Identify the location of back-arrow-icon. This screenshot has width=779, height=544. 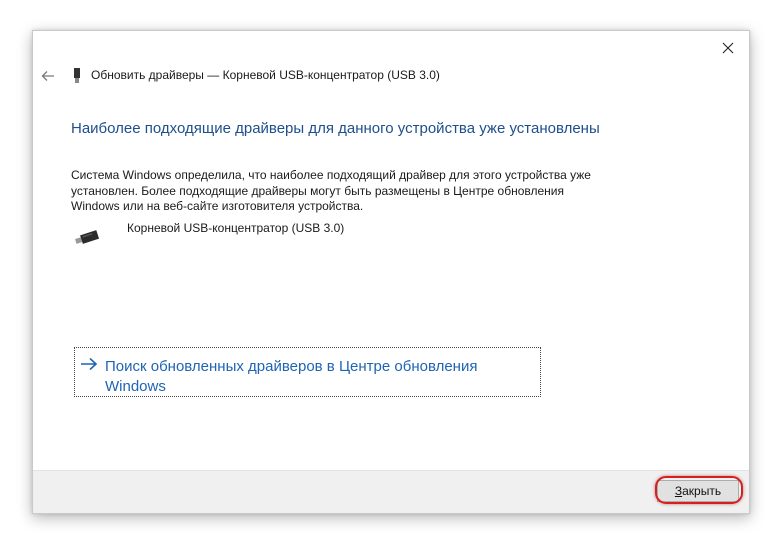
(47, 76).